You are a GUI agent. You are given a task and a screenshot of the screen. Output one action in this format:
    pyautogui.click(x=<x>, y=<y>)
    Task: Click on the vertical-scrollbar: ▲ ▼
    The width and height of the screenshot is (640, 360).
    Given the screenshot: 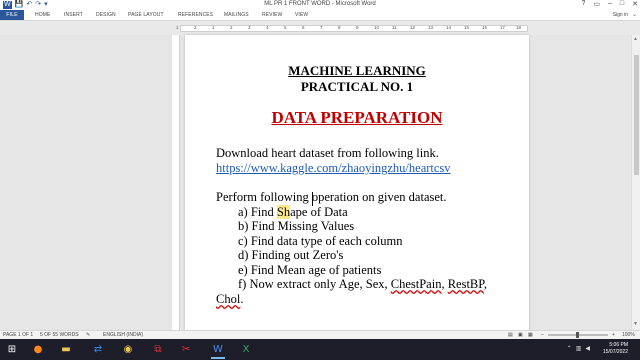 What is the action you would take?
    pyautogui.click(x=635, y=182)
    